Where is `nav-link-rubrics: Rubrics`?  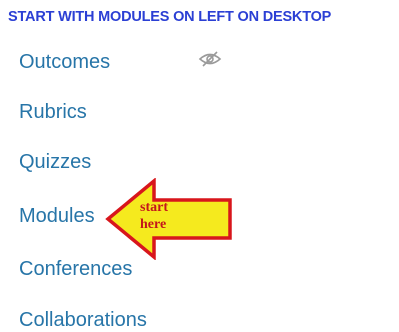 nav-link-rubrics: Rubrics is located at coordinates (53, 112).